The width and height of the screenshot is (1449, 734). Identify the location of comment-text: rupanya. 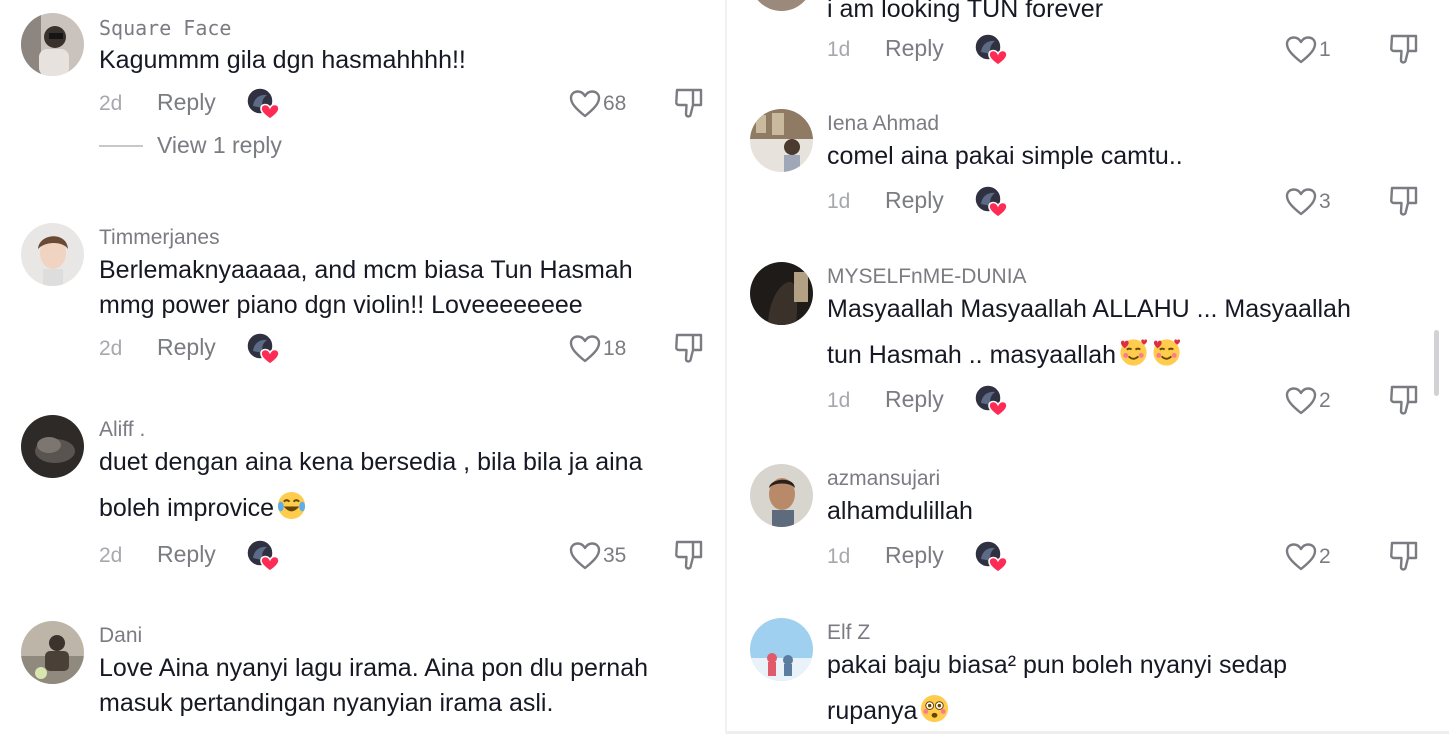
(872, 711).